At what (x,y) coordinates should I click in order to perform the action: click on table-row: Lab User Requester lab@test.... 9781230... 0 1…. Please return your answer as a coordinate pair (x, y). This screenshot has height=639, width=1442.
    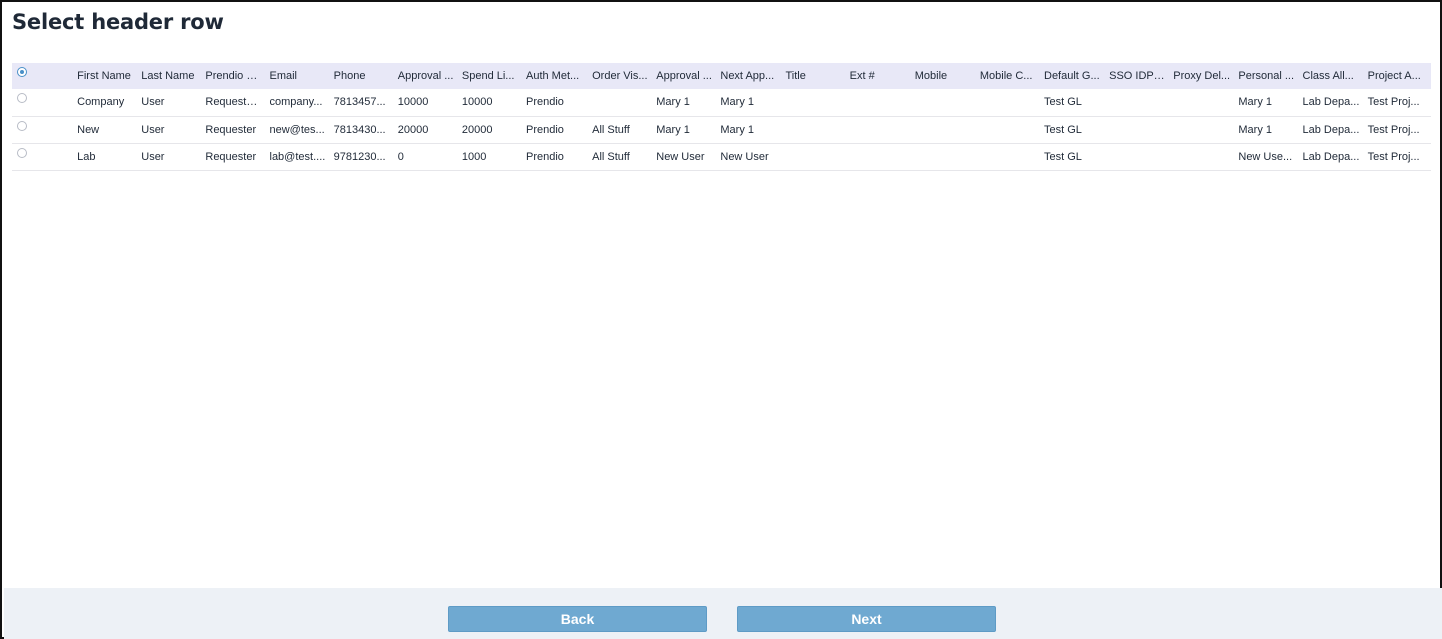
    Looking at the image, I should click on (721, 156).